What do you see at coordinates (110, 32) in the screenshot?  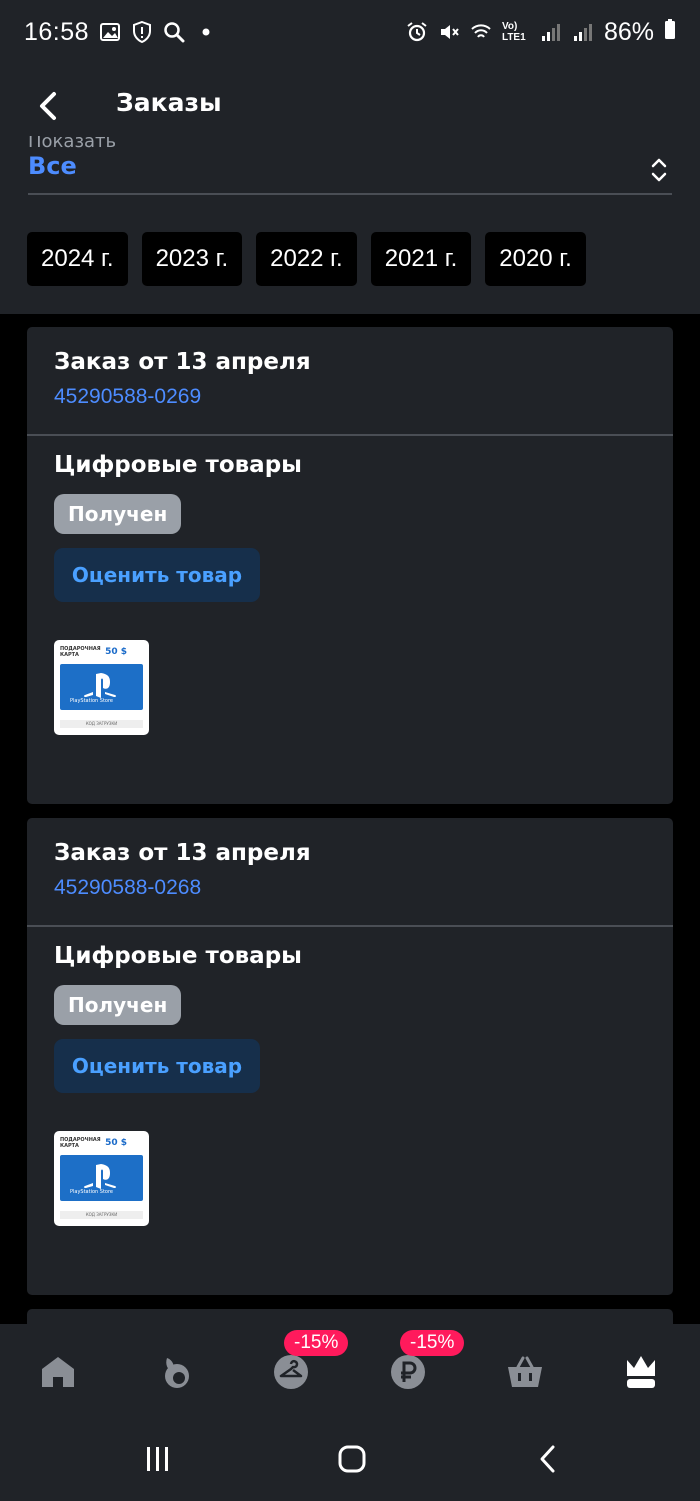 I see `gallery-icon` at bounding box center [110, 32].